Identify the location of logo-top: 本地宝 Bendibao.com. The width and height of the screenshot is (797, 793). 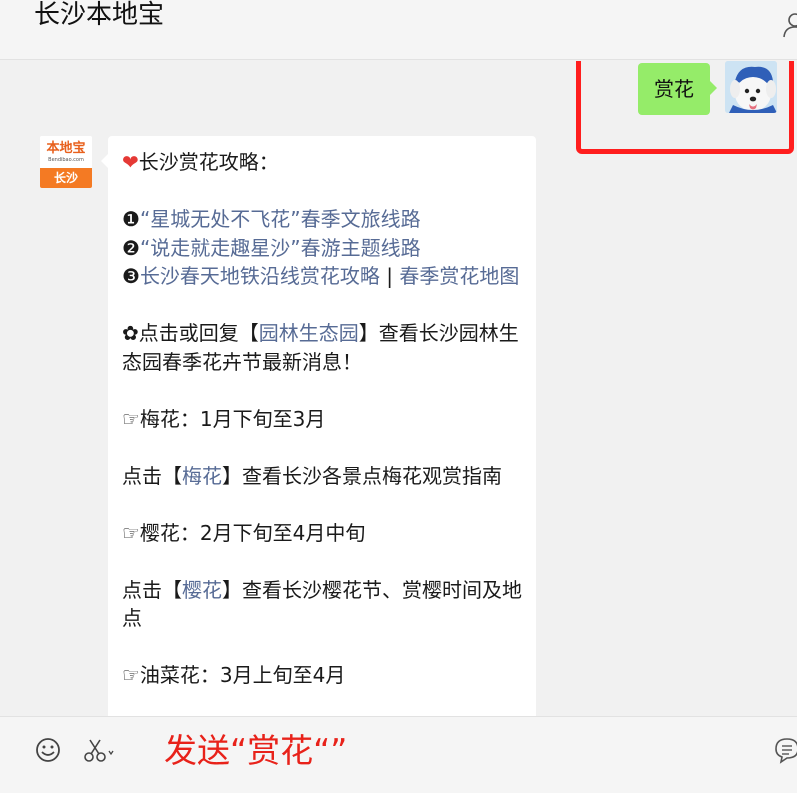
(66, 152).